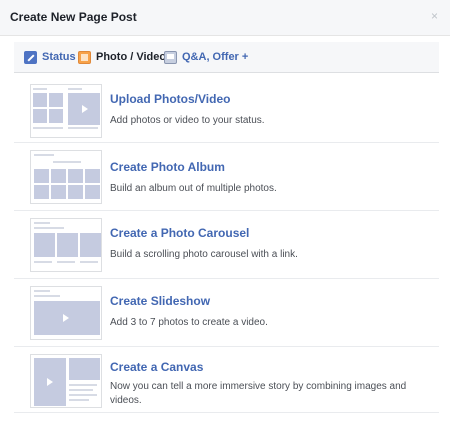  I want to click on pencil-icon, so click(30, 57).